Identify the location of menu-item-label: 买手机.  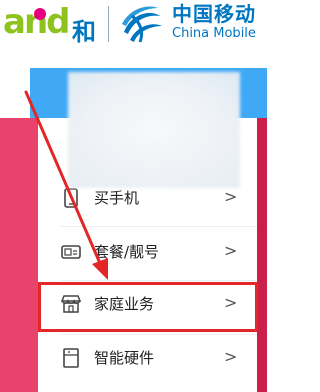
(117, 198).